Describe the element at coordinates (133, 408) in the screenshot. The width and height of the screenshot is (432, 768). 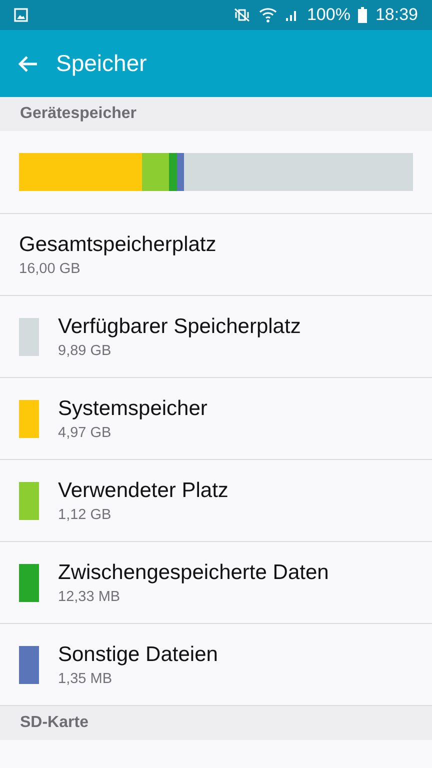
I see `item-label: Systemspeicher` at that location.